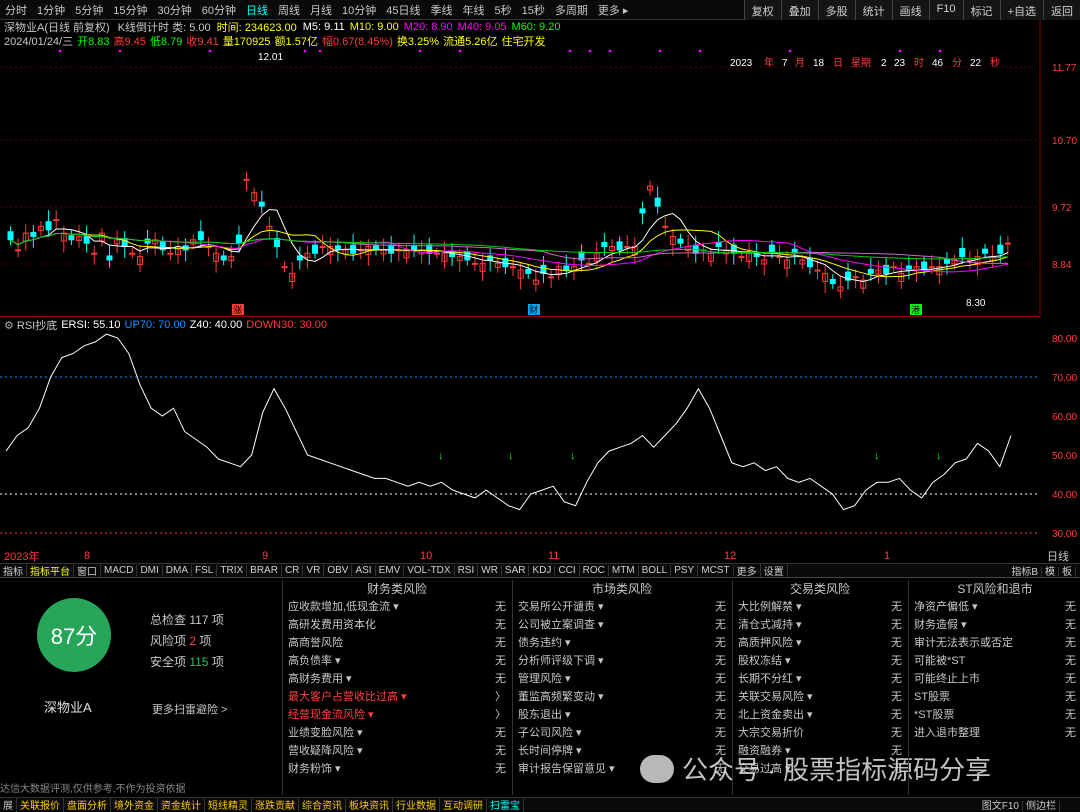 This screenshot has height=812, width=1080. Describe the element at coordinates (622, 607) in the screenshot. I see `risk-row: 交易所公开谴责 ▾ 无` at that location.